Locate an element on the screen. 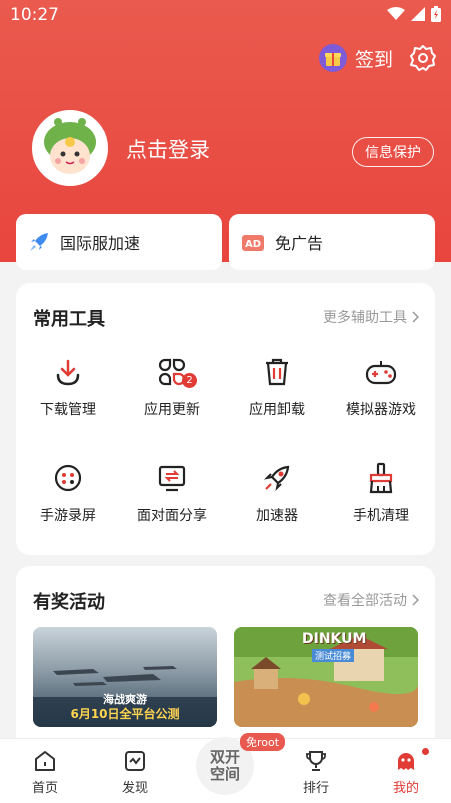 This screenshot has height=803, width=451. trash-icon is located at coordinates (277, 372).